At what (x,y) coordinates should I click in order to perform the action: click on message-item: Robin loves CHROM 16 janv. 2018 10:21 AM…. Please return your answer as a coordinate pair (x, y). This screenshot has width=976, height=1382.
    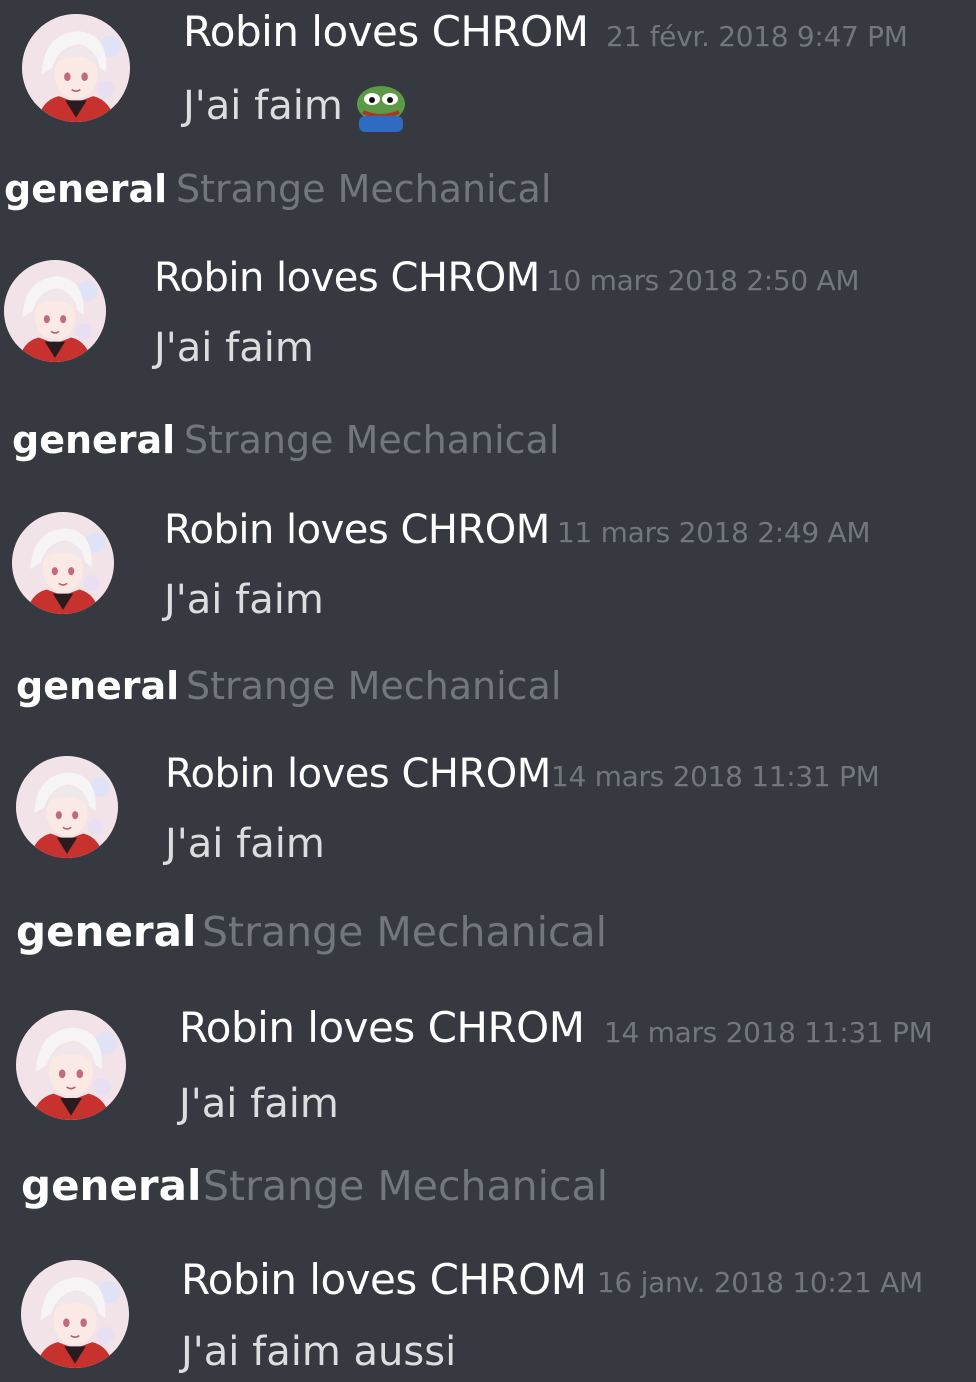
    Looking at the image, I should click on (488, 1315).